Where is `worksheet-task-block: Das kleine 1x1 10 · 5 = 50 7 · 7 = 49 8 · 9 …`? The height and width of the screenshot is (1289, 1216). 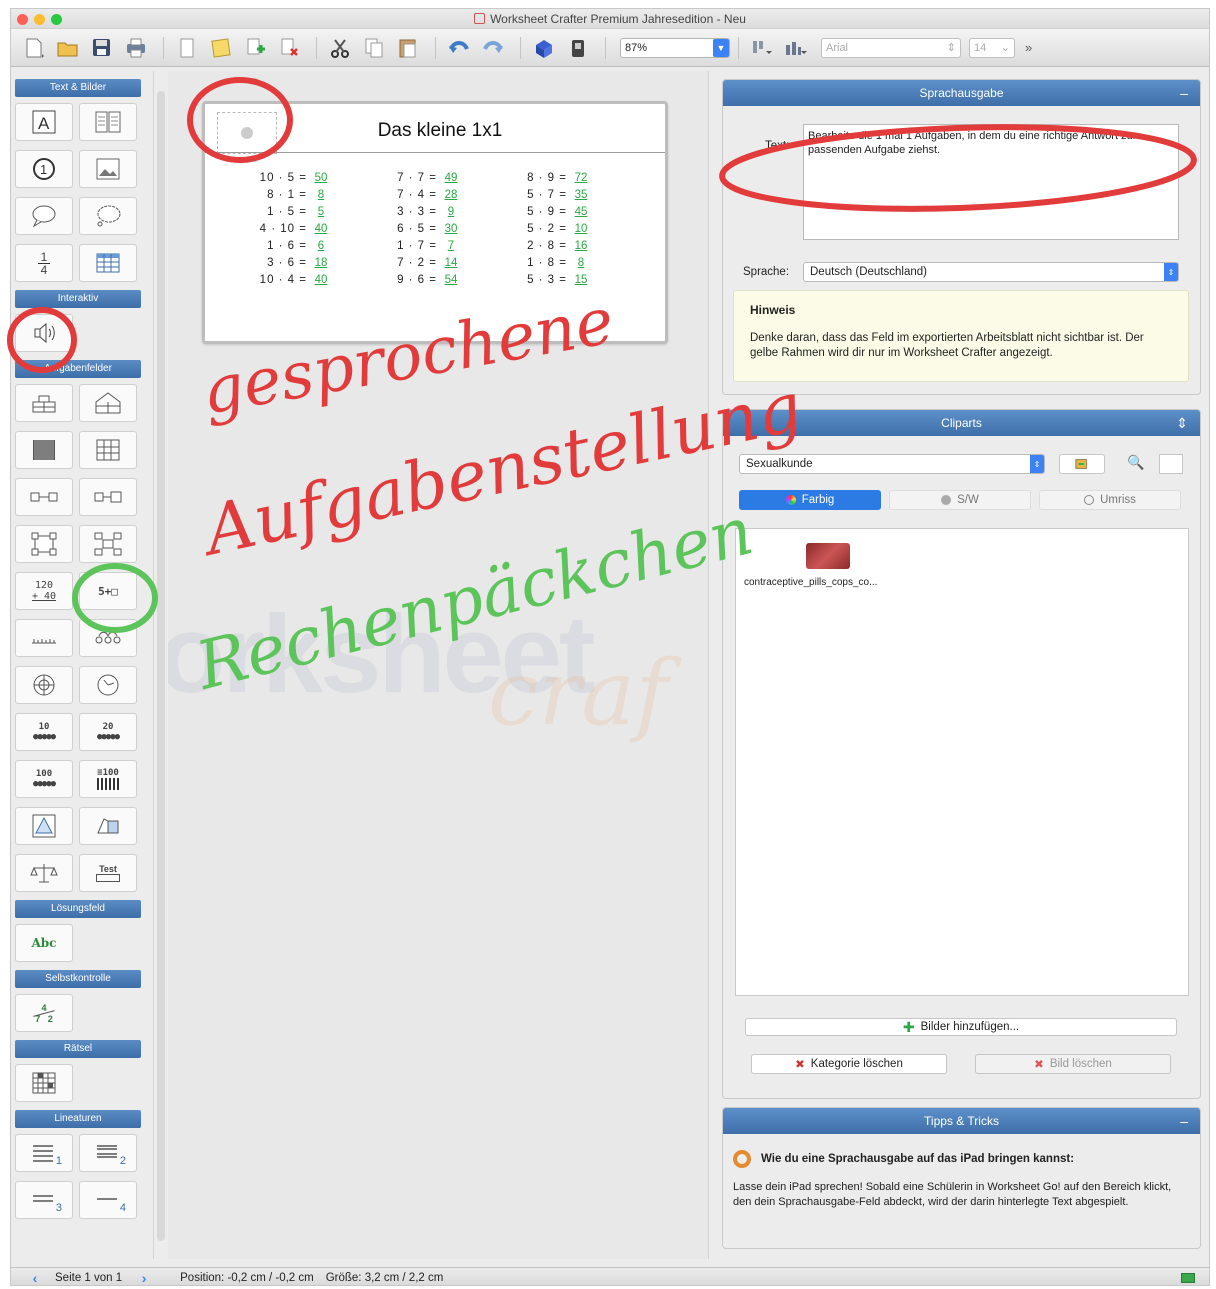
worksheet-task-block: Das kleine 1x1 10 · 5 = 50 7 · 7 = 49 8 · 9 … is located at coordinates (435, 222).